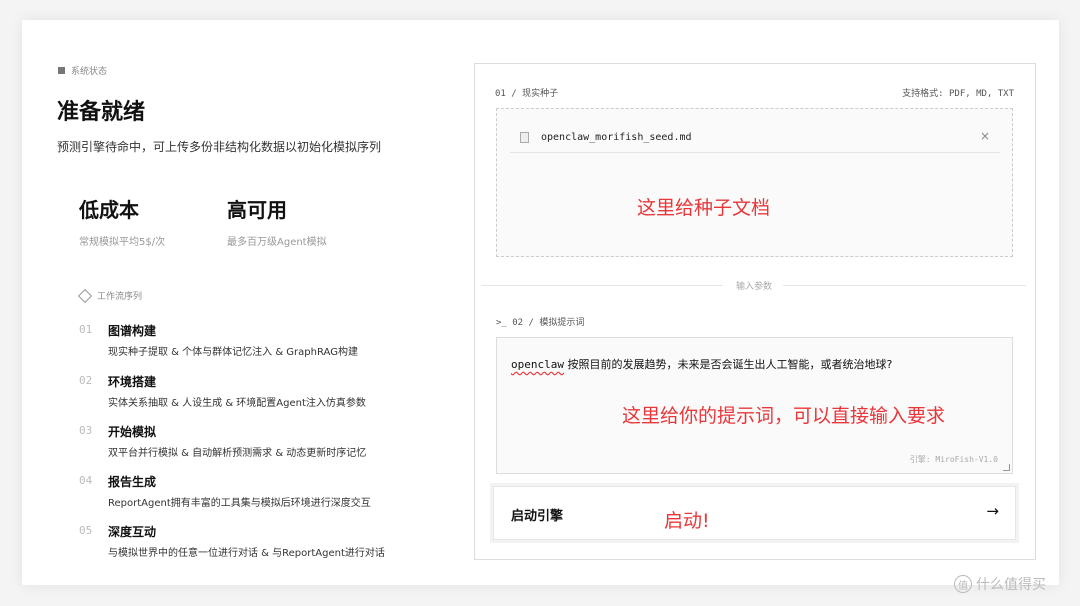 Image resolution: width=1080 pixels, height=606 pixels. Describe the element at coordinates (687, 521) in the screenshot. I see `start-annotation: 启动!` at that location.